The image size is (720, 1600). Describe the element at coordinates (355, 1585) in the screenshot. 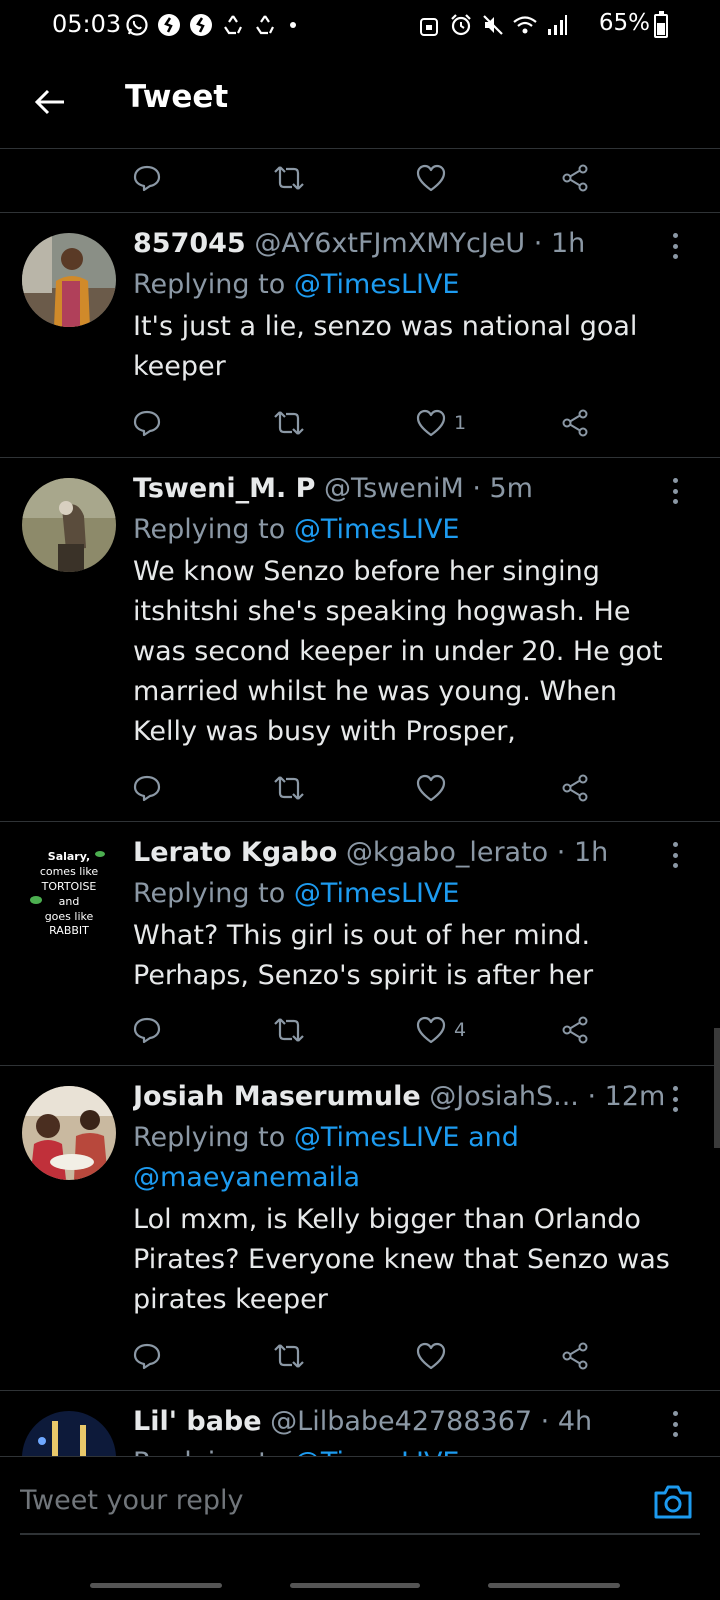

I see `nav-home` at that location.